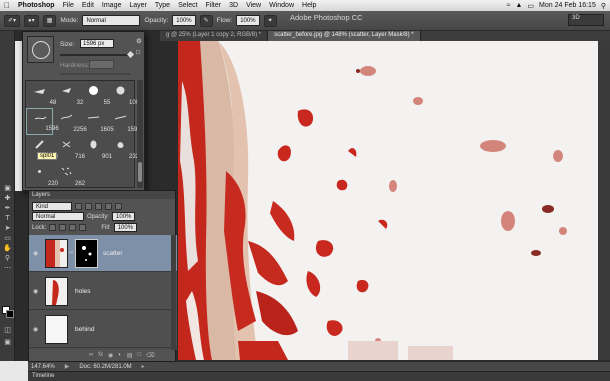 The width and height of the screenshot is (610, 381). I want to click on brush-preset: 220, so click(42, 175).